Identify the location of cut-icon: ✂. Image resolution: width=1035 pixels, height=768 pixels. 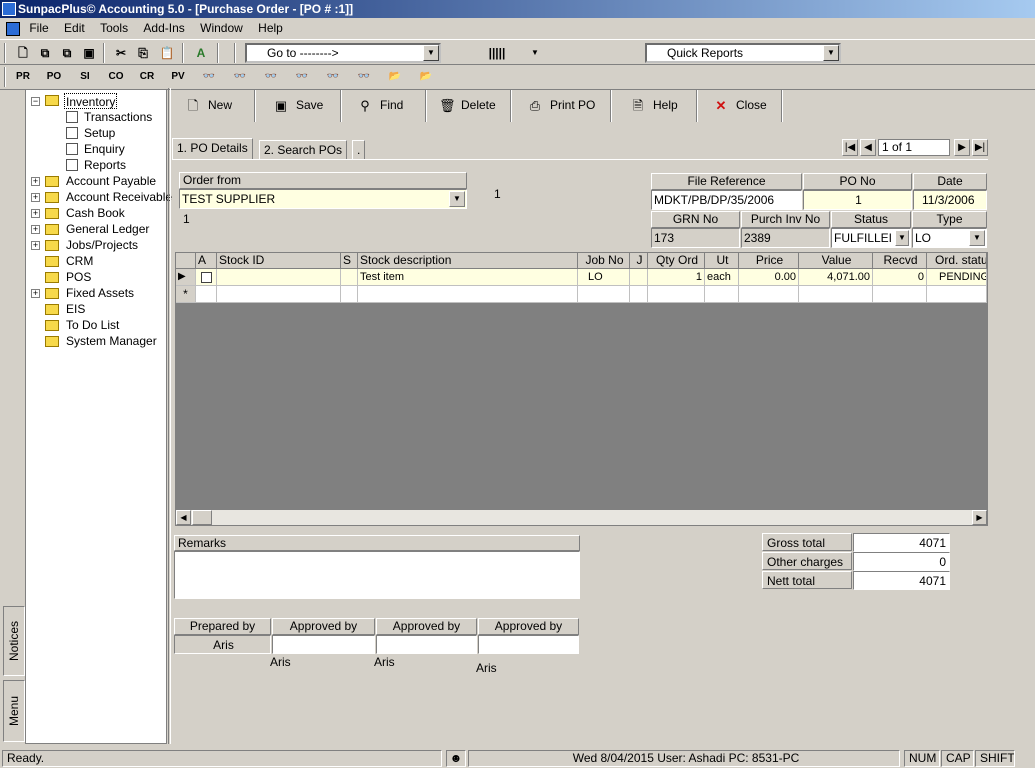
(121, 53).